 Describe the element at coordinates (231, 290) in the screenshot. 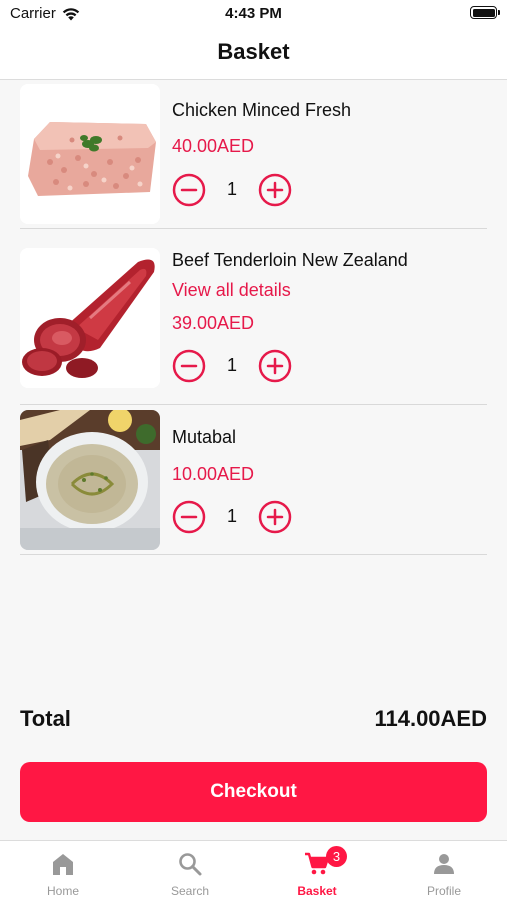

I see `view-details-link: View all details` at that location.